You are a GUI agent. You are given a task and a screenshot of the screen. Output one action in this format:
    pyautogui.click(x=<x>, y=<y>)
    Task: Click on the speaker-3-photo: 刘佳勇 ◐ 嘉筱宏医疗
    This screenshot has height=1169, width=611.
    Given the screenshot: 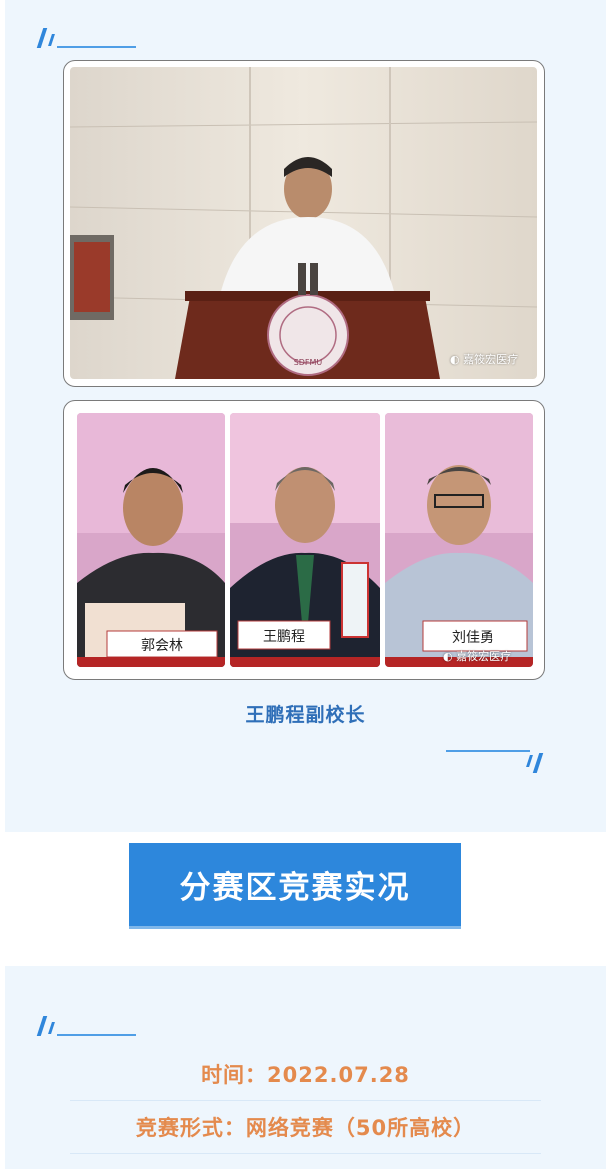 What is the action you would take?
    pyautogui.click(x=459, y=540)
    